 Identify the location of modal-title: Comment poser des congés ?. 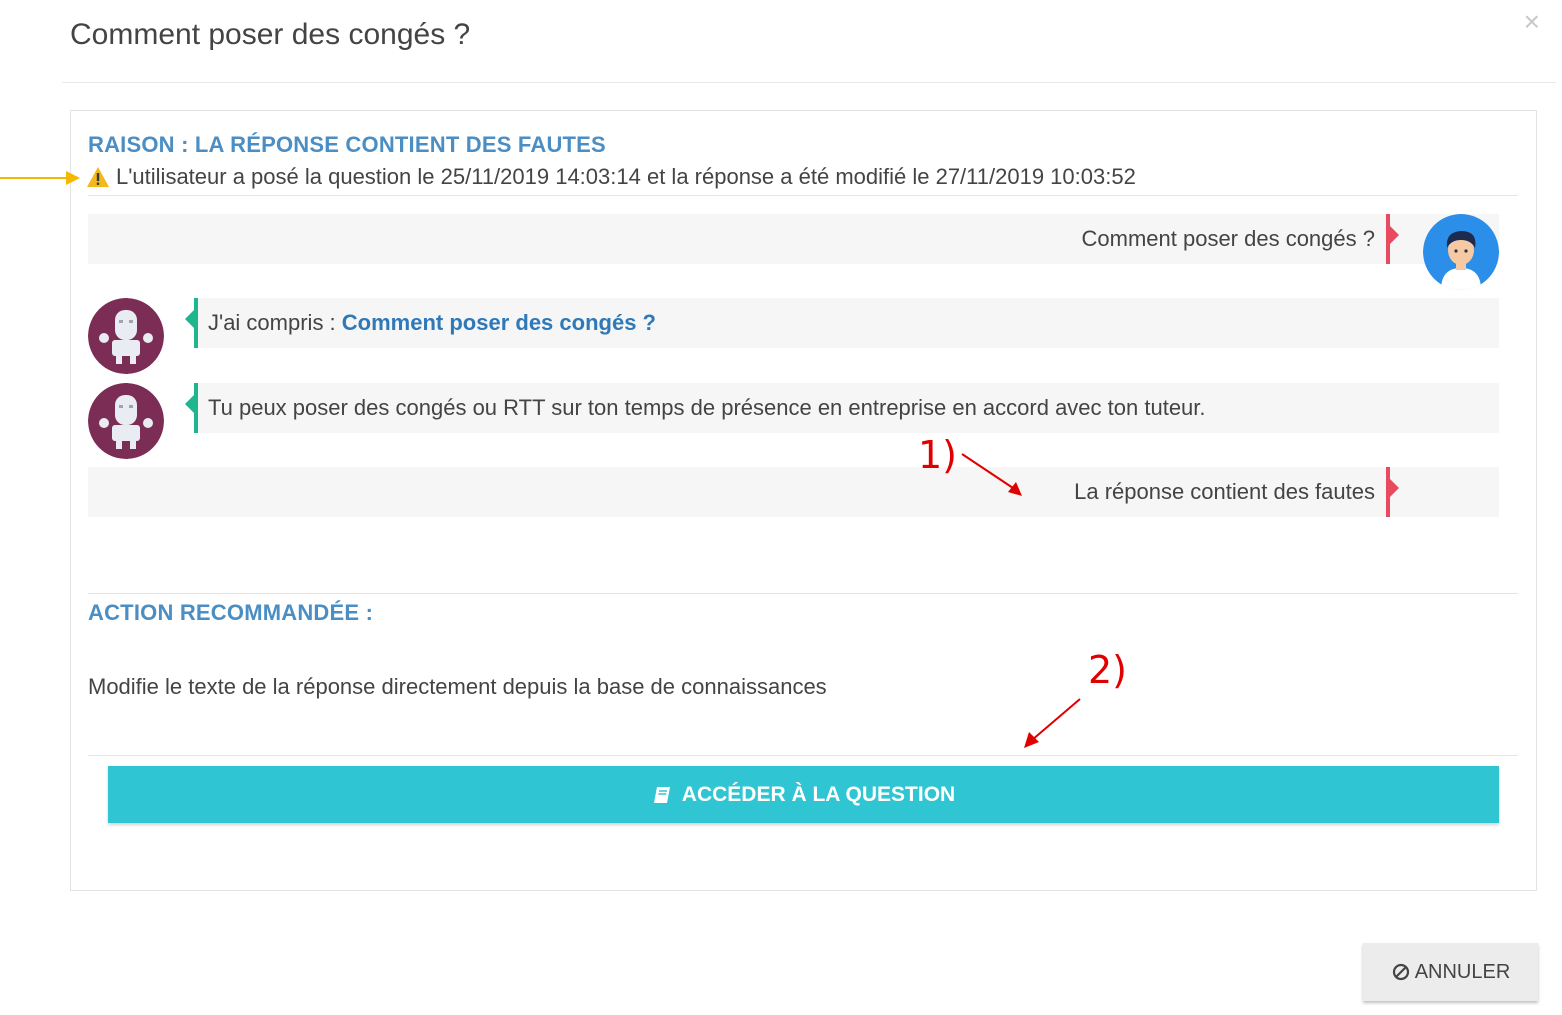
(270, 34).